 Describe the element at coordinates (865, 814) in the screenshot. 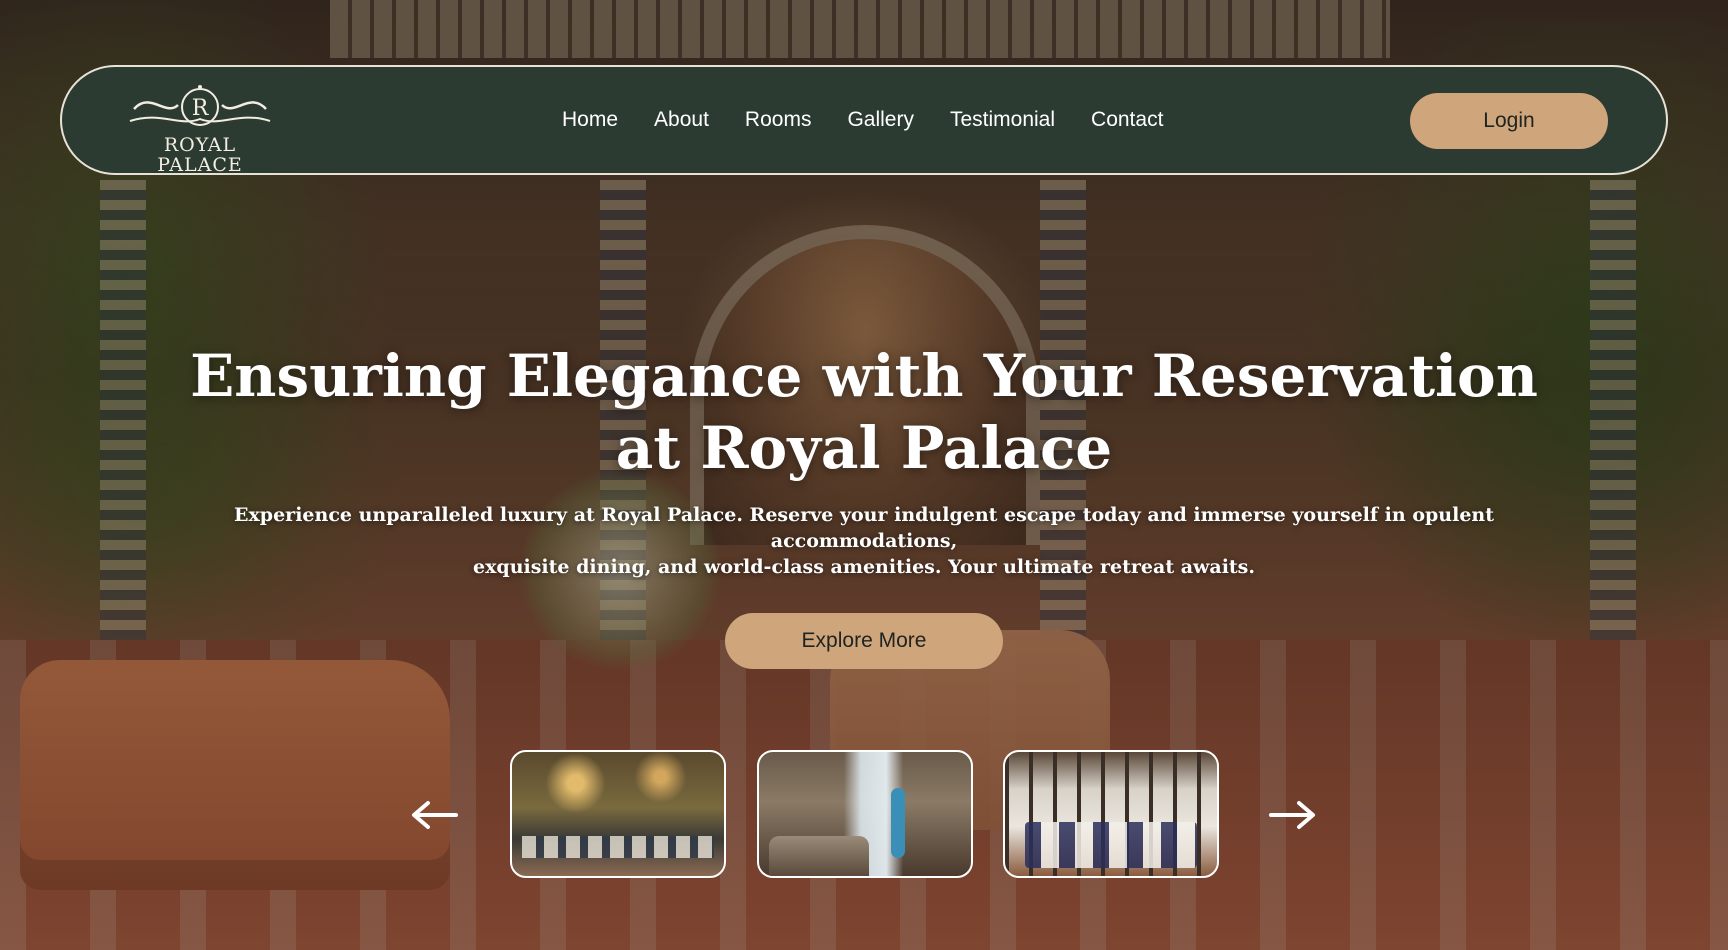

I see `carousel-thumbnail-bedroom` at that location.